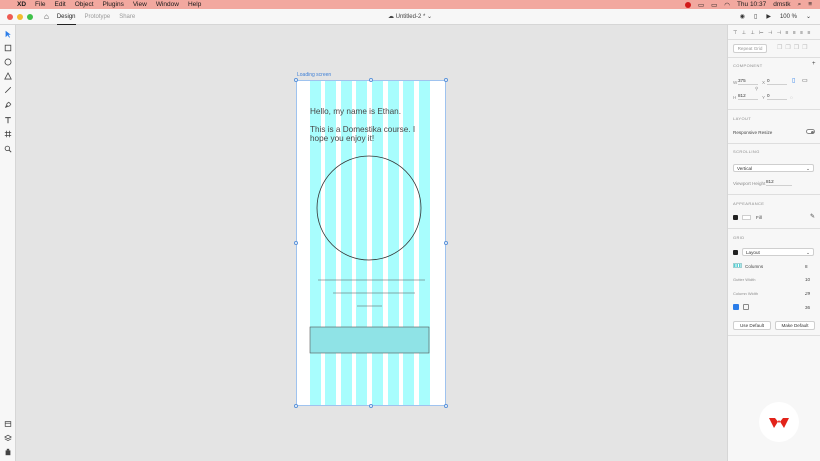  Describe the element at coordinates (8, 48) in the screenshot. I see `rectangle-tool-icon` at that location.